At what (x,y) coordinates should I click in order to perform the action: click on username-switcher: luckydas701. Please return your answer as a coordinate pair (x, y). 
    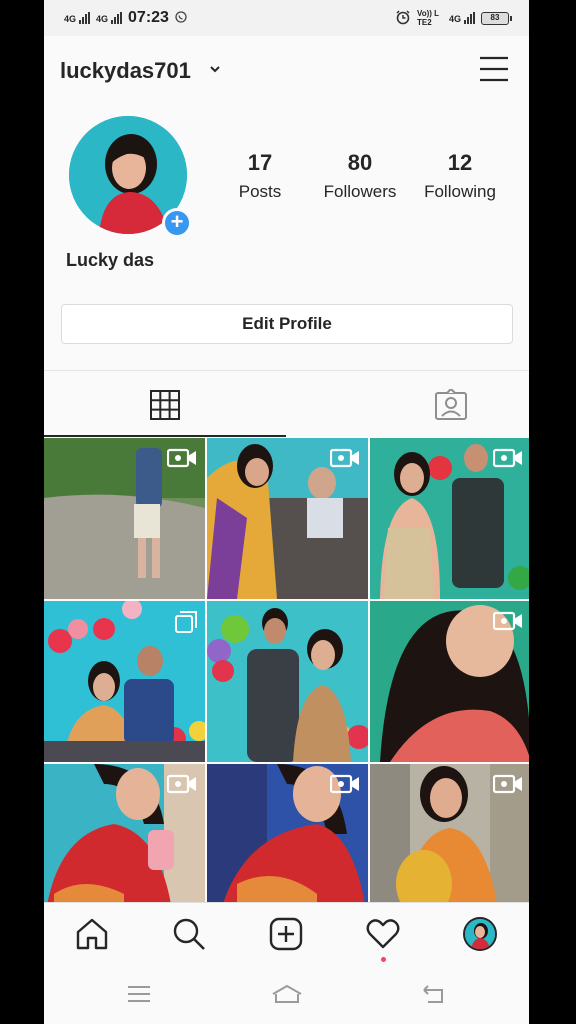
    Looking at the image, I should click on (125, 71).